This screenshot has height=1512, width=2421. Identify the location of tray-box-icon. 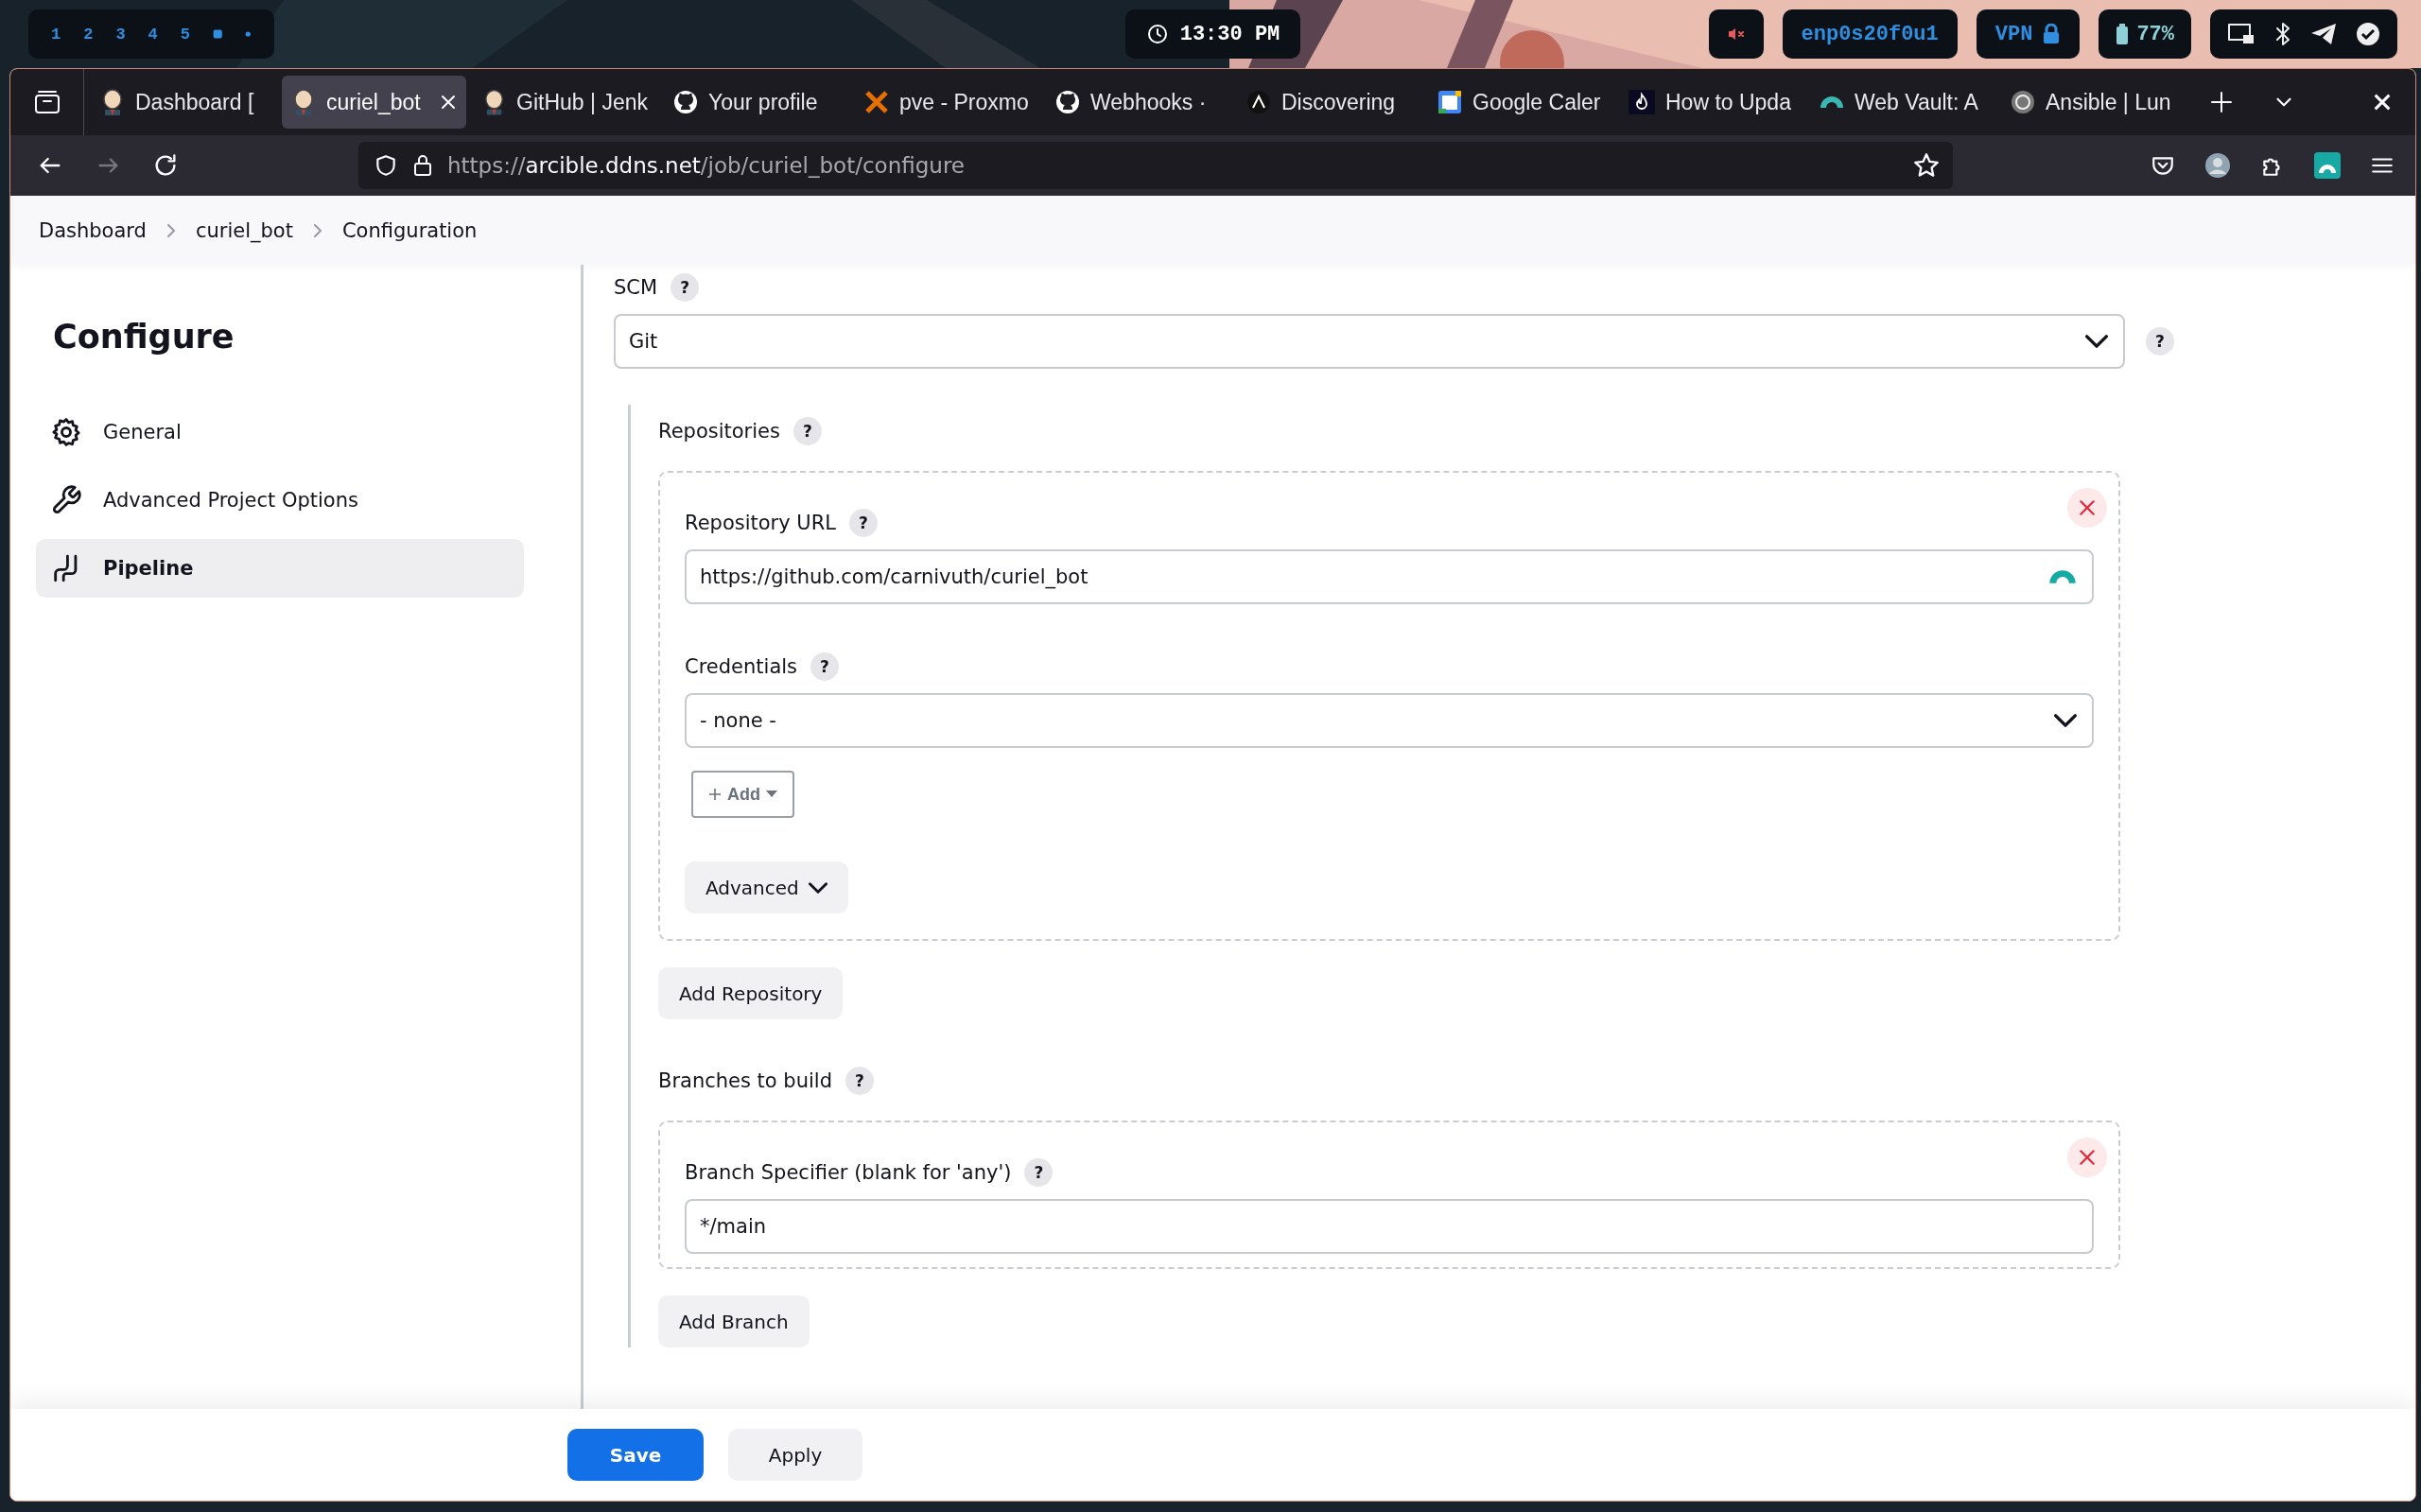
(47, 102).